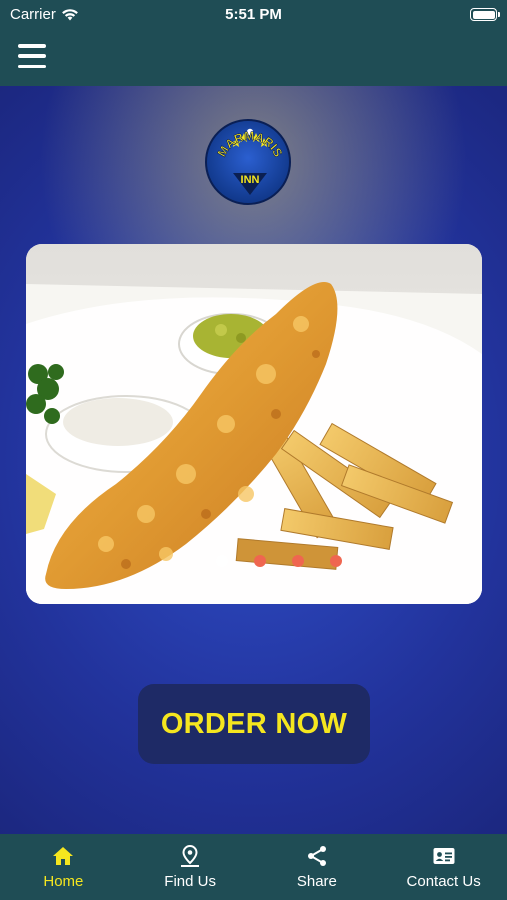  What do you see at coordinates (248, 162) in the screenshot?
I see `restaurant-logo: MARMARIS INN` at bounding box center [248, 162].